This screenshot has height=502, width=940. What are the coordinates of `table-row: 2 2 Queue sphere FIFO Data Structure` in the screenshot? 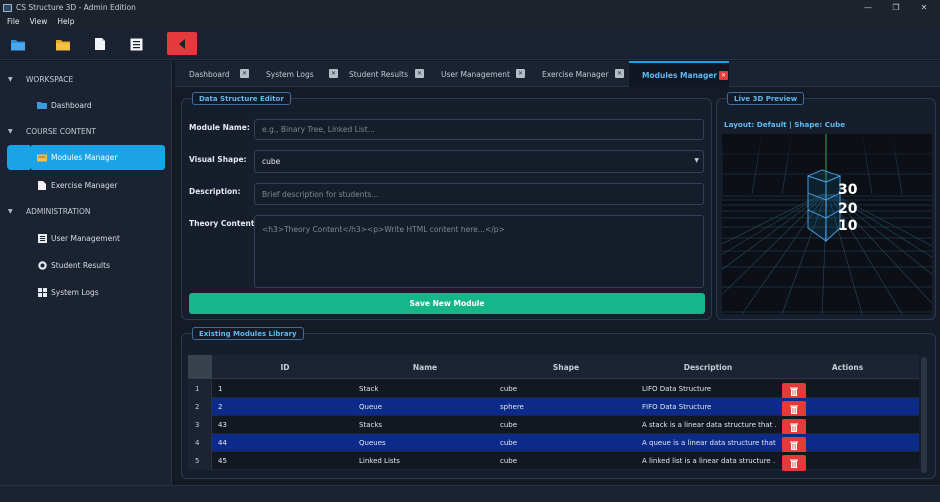 It's located at (553, 407).